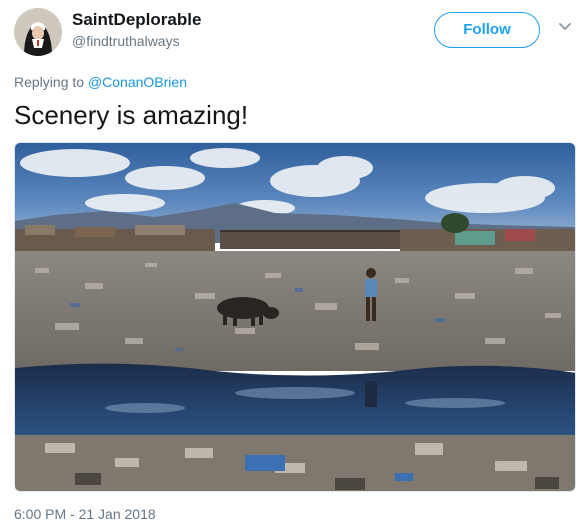 The image size is (588, 528). What do you see at coordinates (38, 32) in the screenshot?
I see `avatar` at bounding box center [38, 32].